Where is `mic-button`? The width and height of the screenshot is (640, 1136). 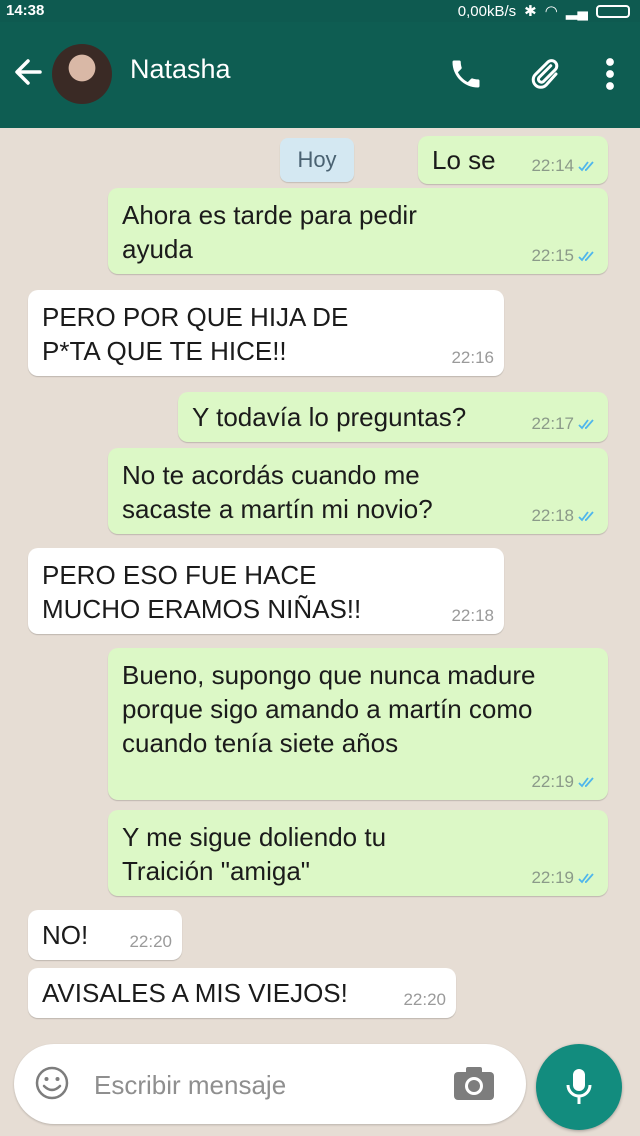 mic-button is located at coordinates (579, 1087).